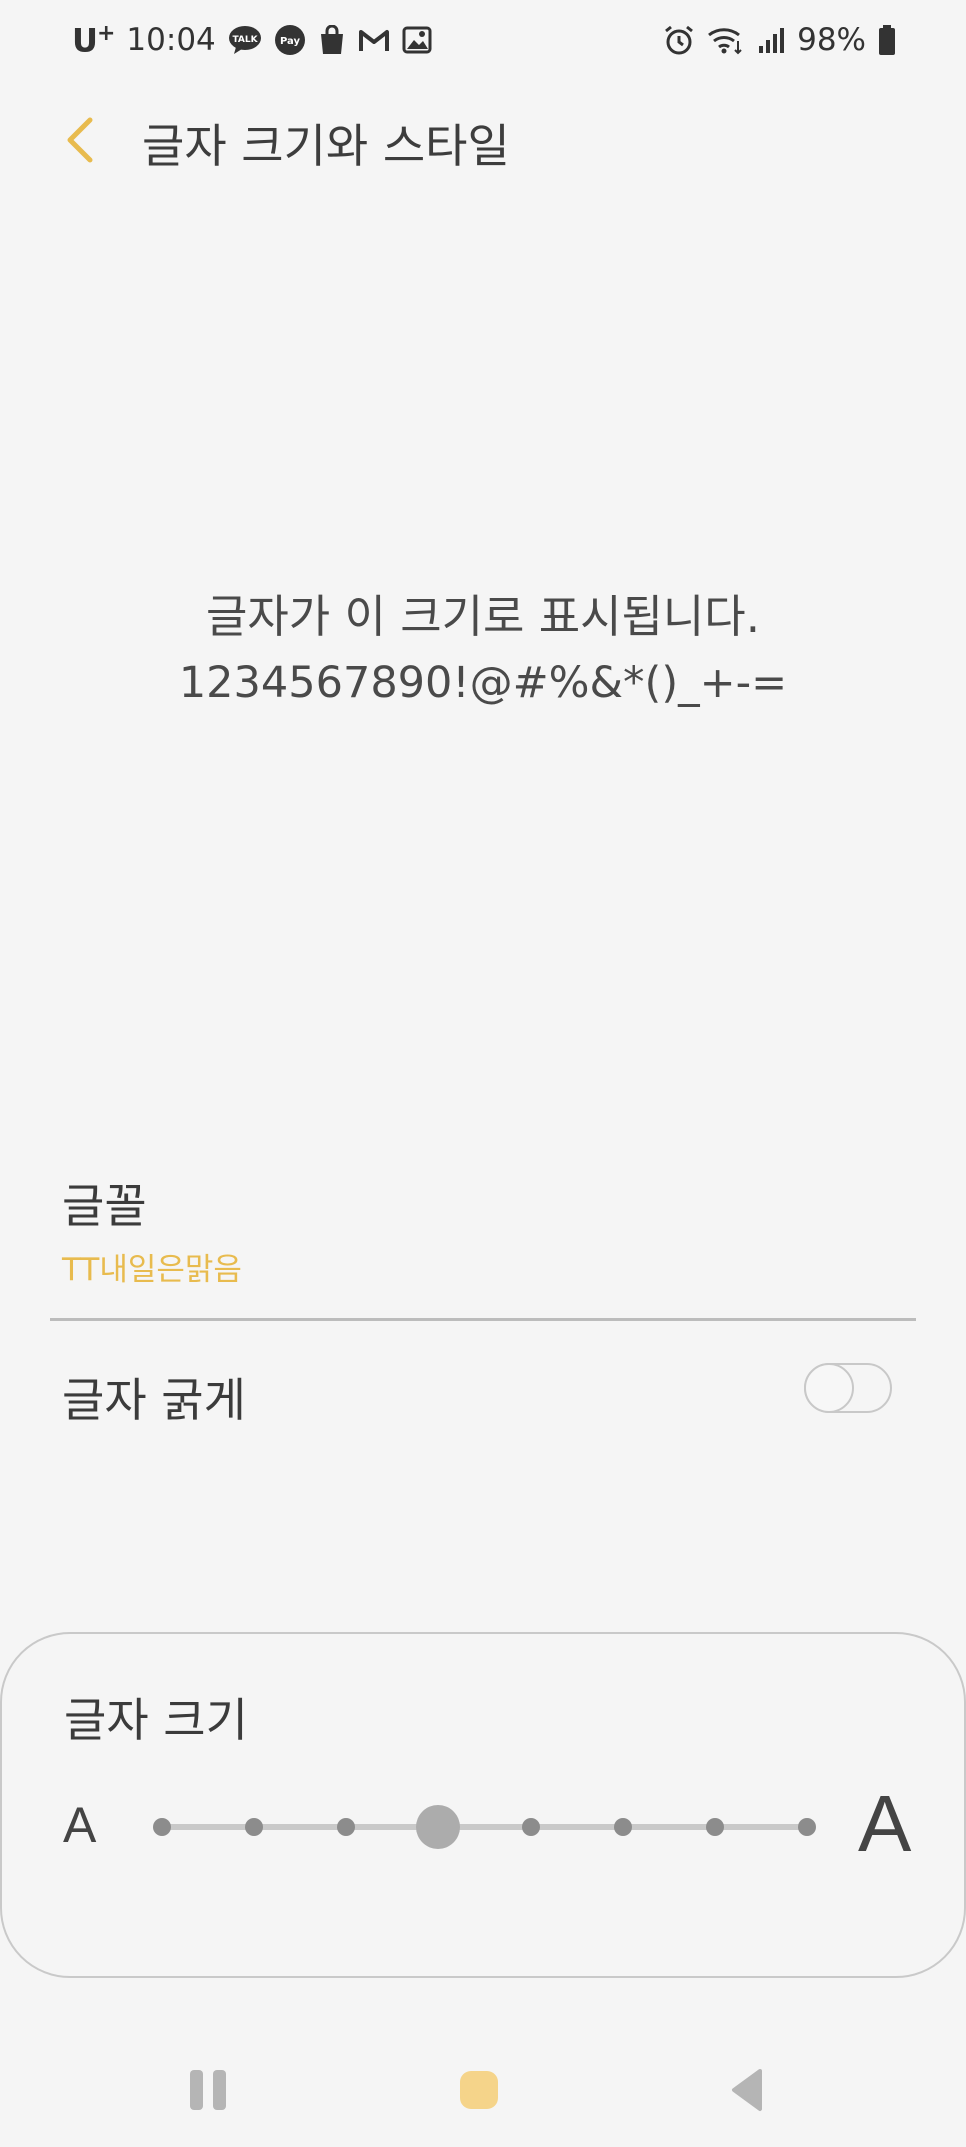 The height and width of the screenshot is (2147, 966). Describe the element at coordinates (85, 40) in the screenshot. I see `carrier-name: U` at that location.